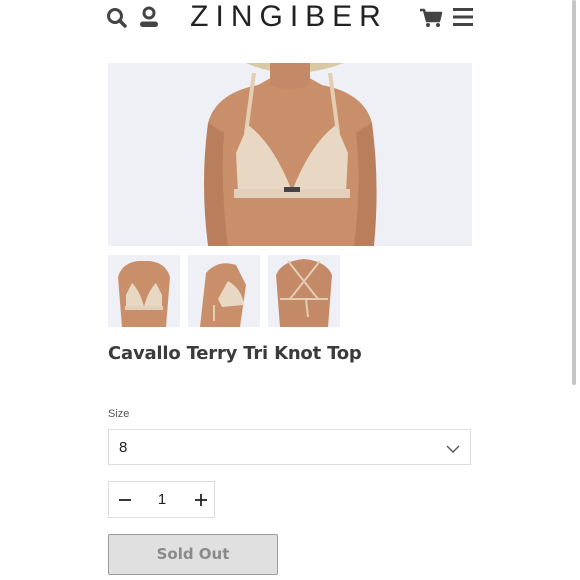  I want to click on account-icon, so click(149, 18).